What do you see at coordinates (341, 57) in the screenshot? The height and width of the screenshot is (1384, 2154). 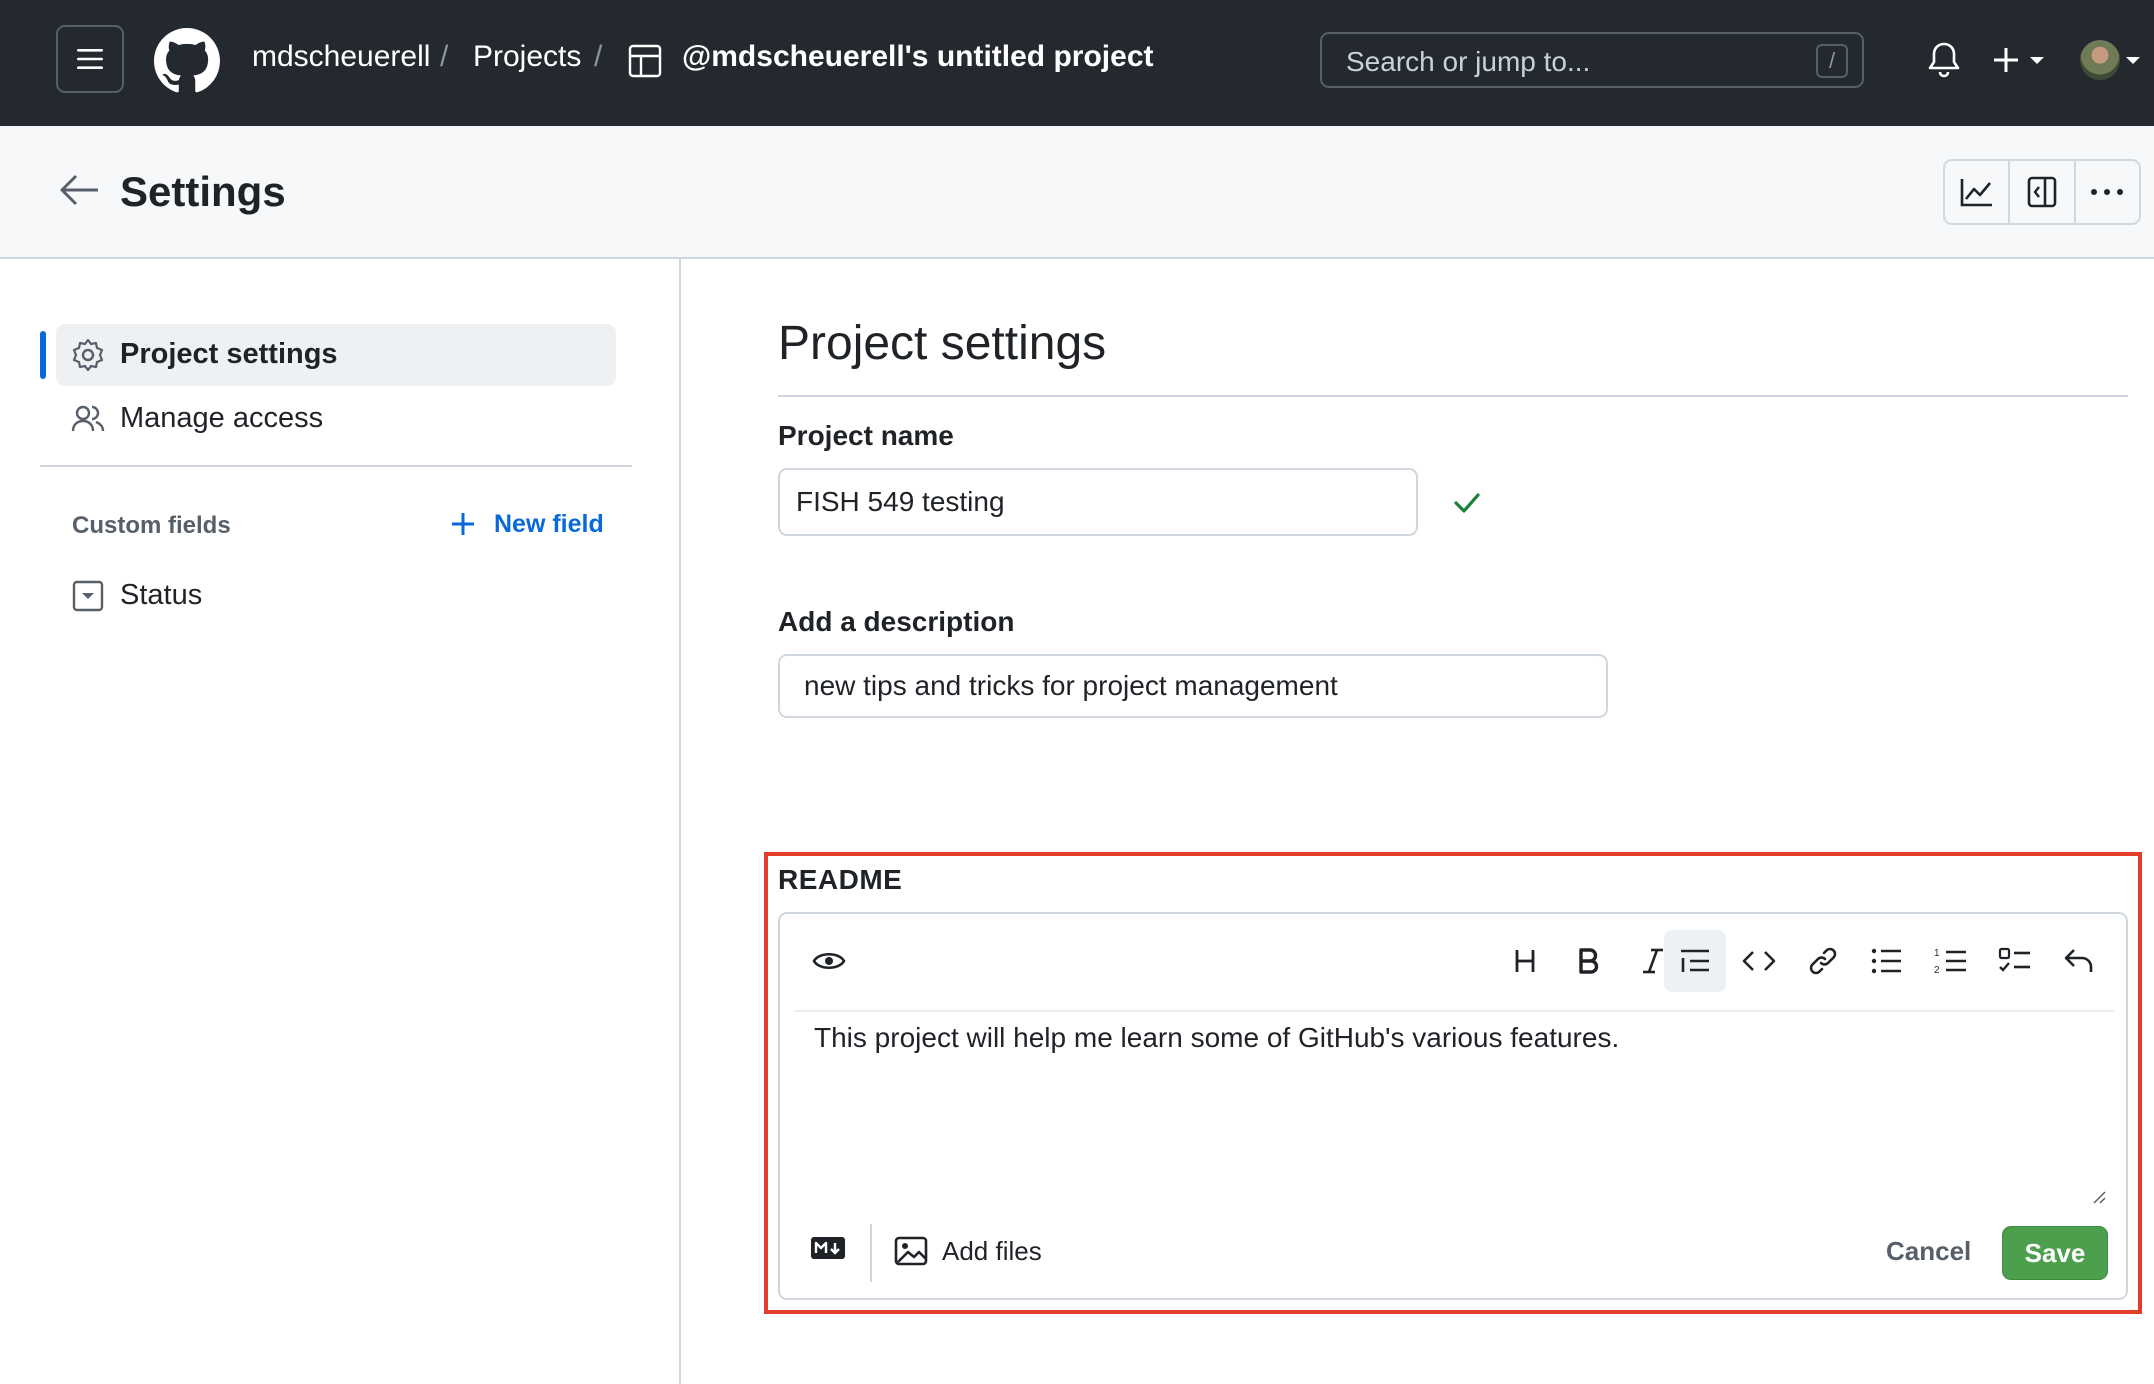 I see `breadcrumb-owner: mdscheuerell` at bounding box center [341, 57].